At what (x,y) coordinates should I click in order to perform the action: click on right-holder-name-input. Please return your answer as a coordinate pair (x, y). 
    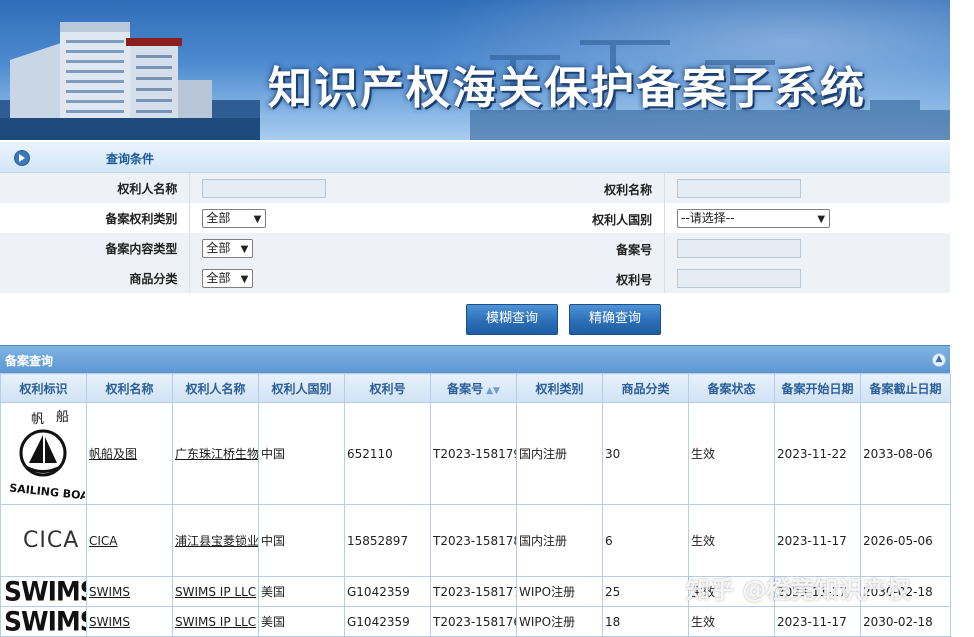
    Looking at the image, I should click on (264, 188).